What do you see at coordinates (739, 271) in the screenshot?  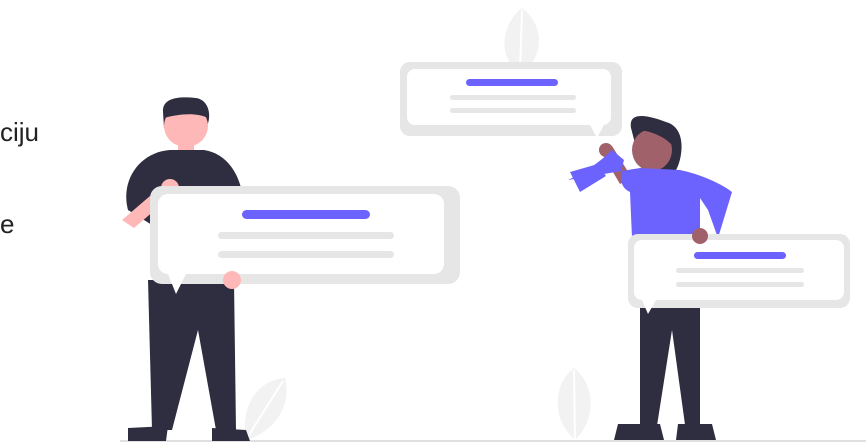 I see `chat-bubble-right` at bounding box center [739, 271].